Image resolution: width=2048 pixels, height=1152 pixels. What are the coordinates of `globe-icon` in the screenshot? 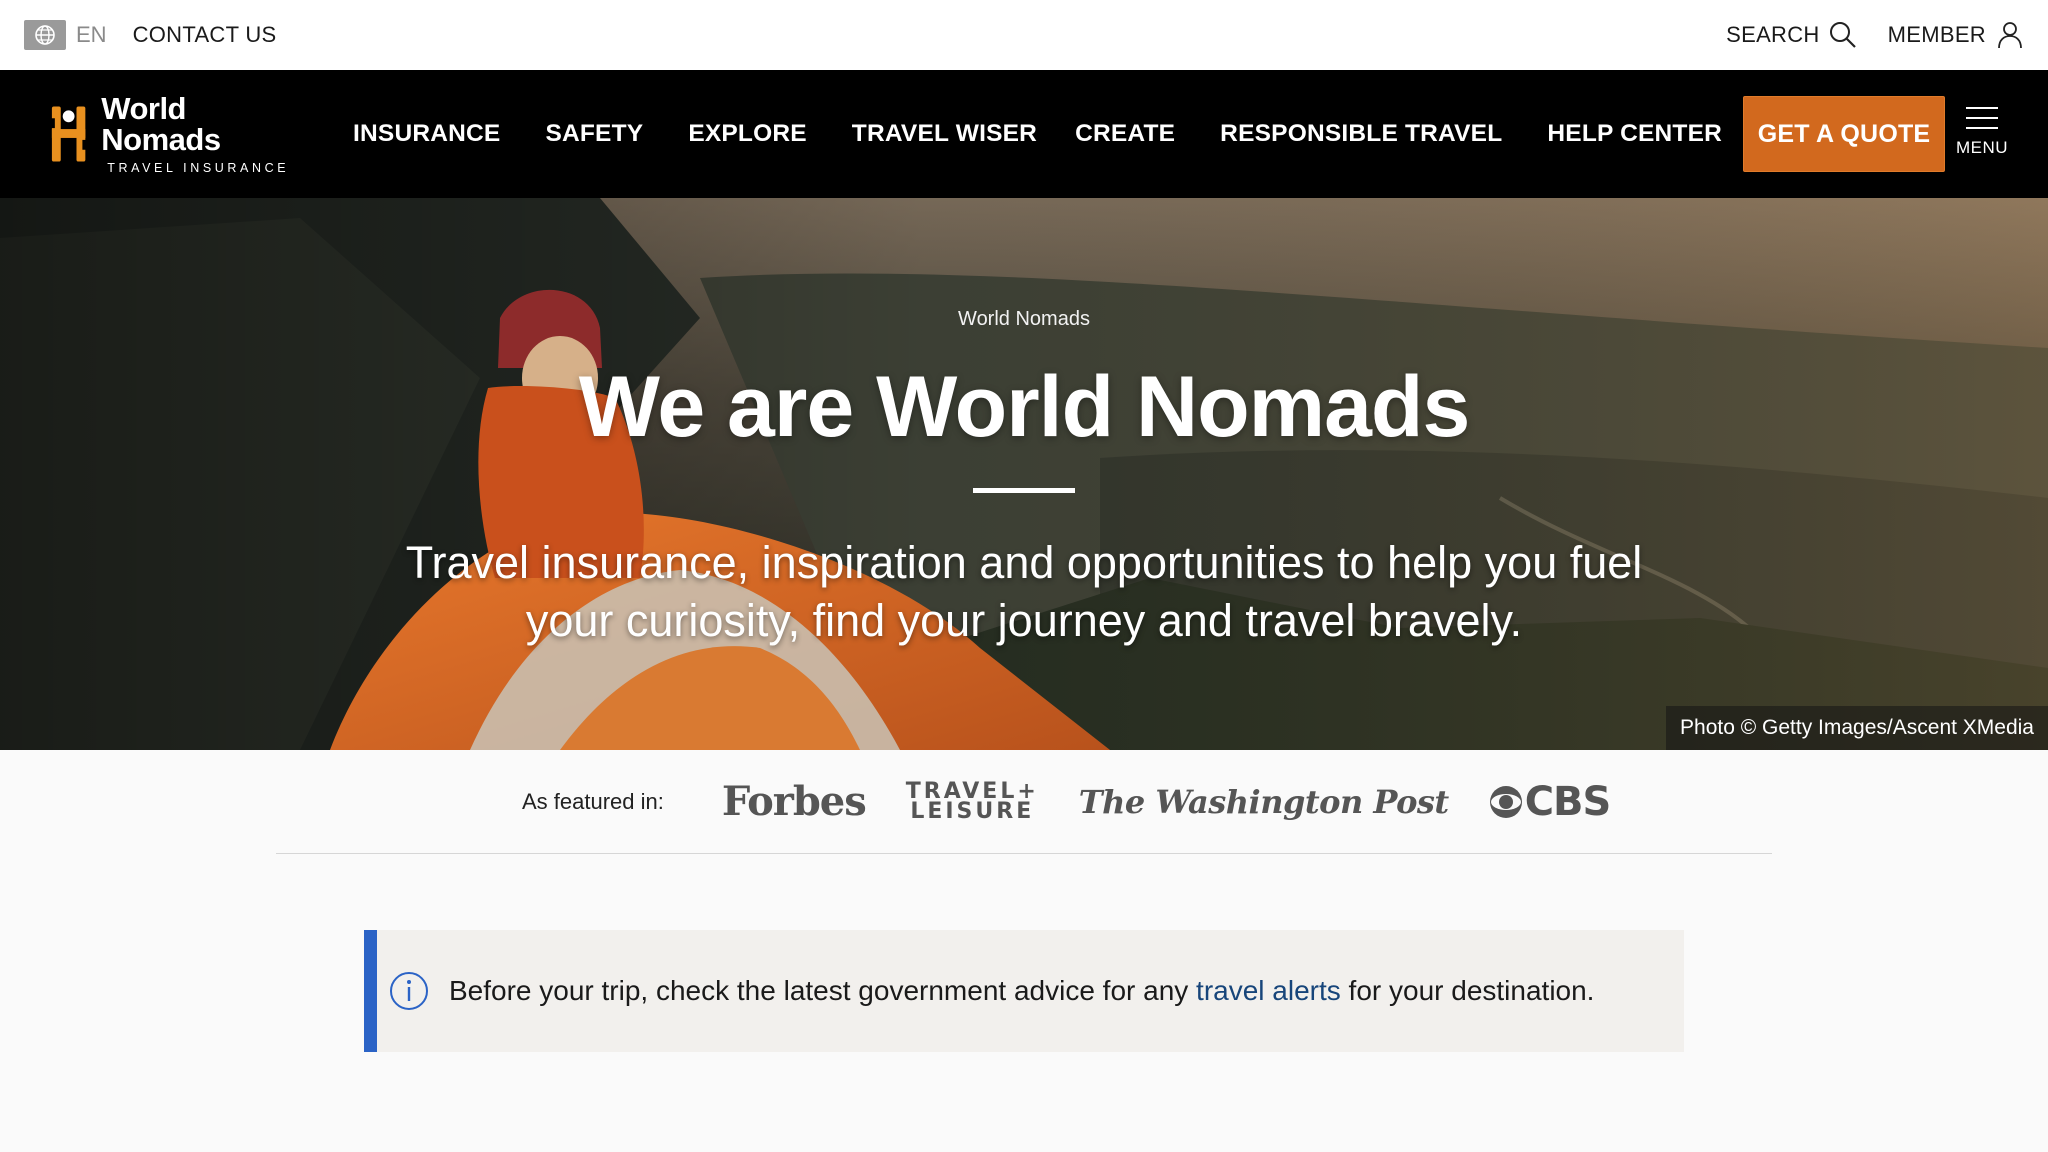 It's located at (45, 35).